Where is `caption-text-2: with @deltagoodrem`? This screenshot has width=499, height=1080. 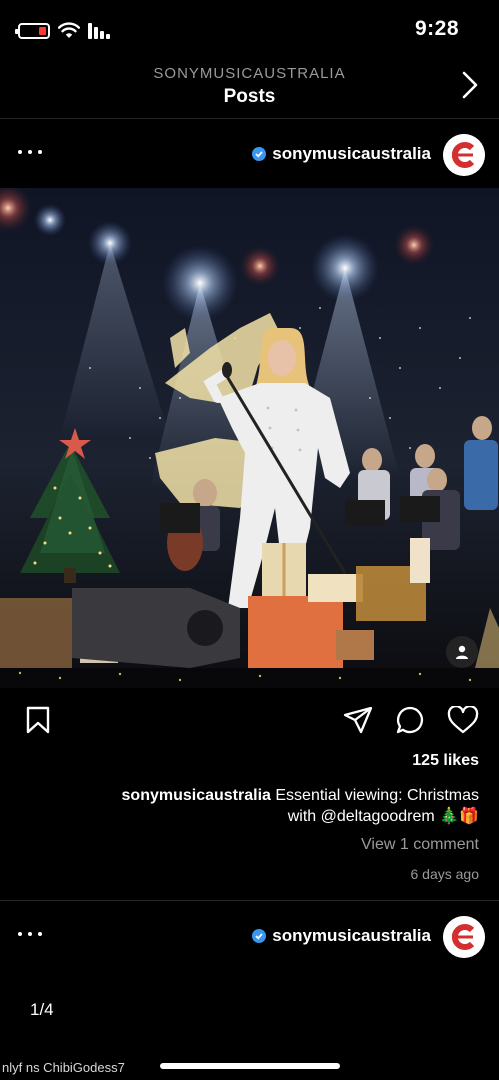
caption-text-2: with @deltagoodrem is located at coordinates (361, 816).